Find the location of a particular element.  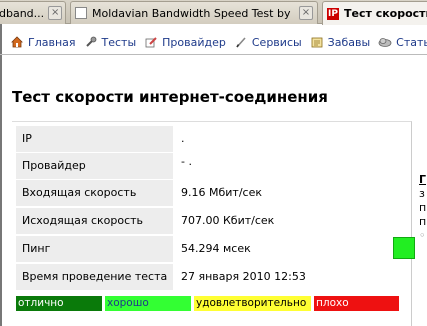

result-value: 9.16 Мбит/сек is located at coordinates (221, 192).